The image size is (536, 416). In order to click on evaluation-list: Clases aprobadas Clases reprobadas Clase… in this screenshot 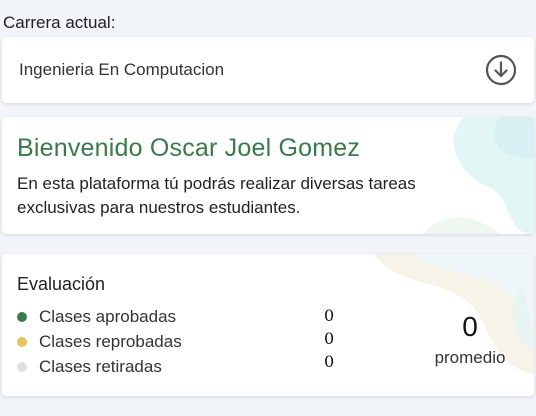, I will do `click(99, 341)`.